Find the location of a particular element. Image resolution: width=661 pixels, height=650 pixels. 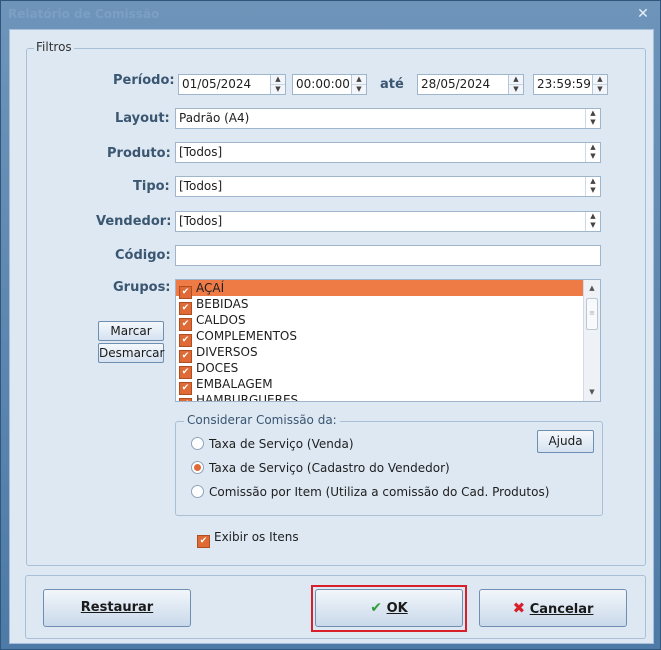

restaurar-label: Restaurar is located at coordinates (117, 607).